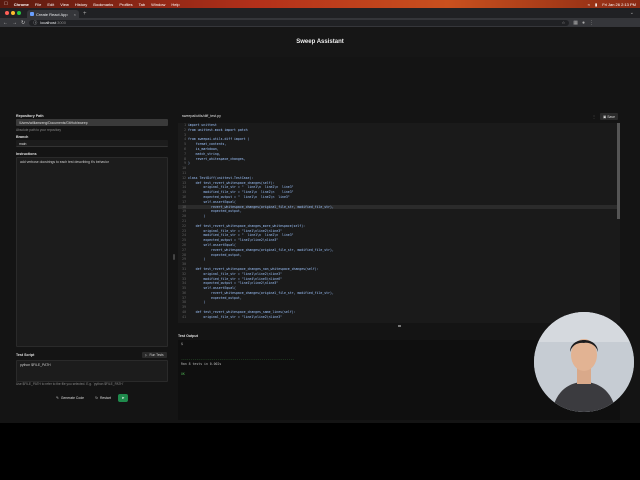 This screenshot has height=480, width=640. What do you see at coordinates (575, 23) in the screenshot?
I see `extensions-icon: ▦` at bounding box center [575, 23].